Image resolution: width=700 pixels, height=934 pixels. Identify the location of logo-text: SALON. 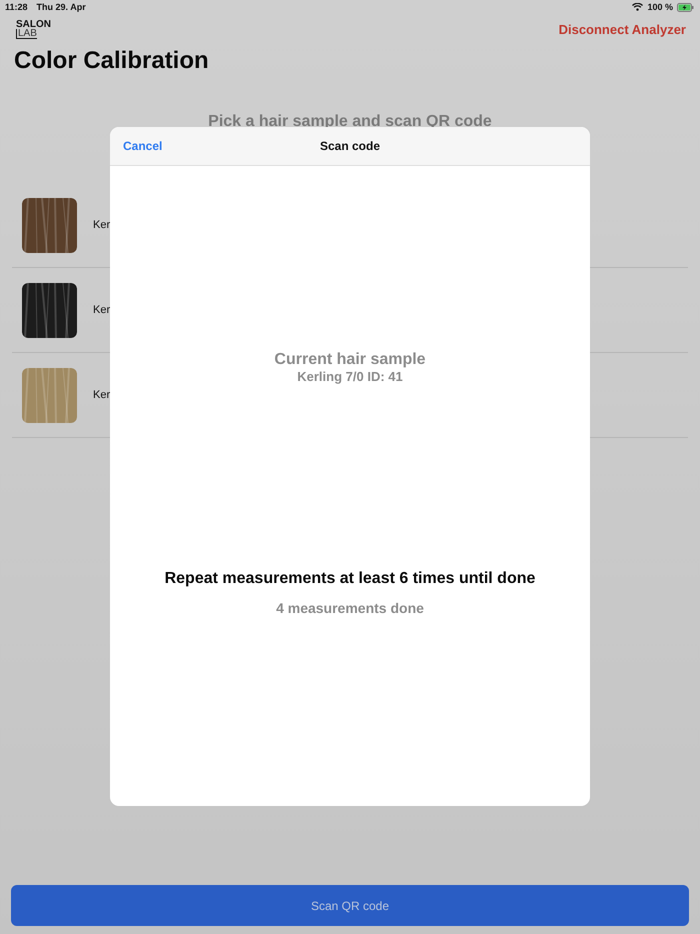
(33, 24).